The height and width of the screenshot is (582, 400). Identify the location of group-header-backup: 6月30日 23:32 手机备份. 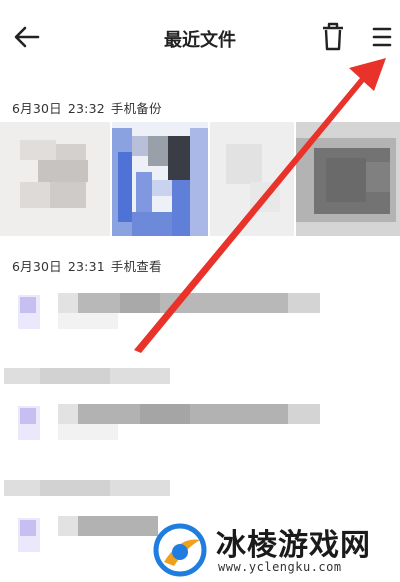
(90, 107).